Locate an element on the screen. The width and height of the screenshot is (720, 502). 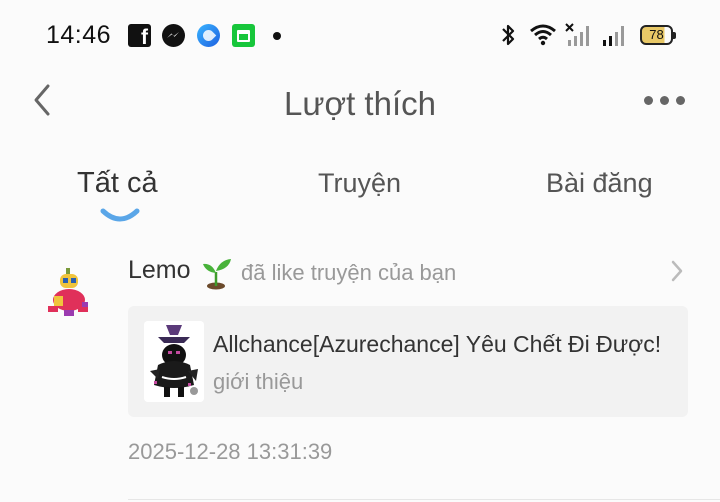
tab-posts: Bài đăng is located at coordinates (599, 183).